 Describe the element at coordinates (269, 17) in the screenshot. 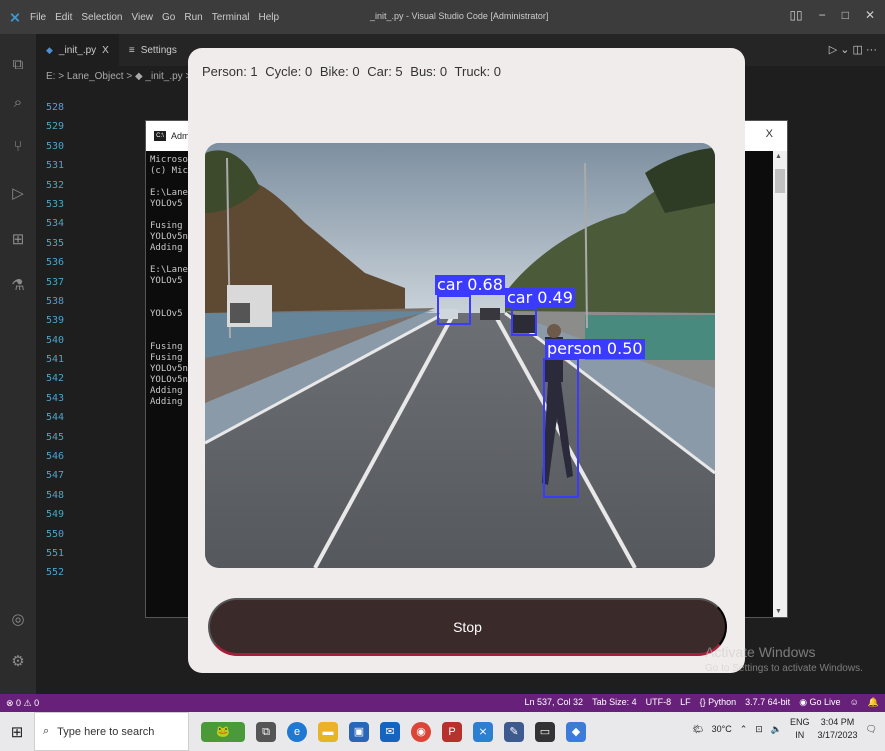

I see `menu-help: Help` at that location.